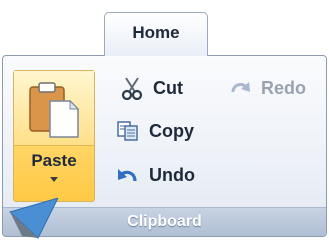  I want to click on paste-button: Paste, so click(54, 136).